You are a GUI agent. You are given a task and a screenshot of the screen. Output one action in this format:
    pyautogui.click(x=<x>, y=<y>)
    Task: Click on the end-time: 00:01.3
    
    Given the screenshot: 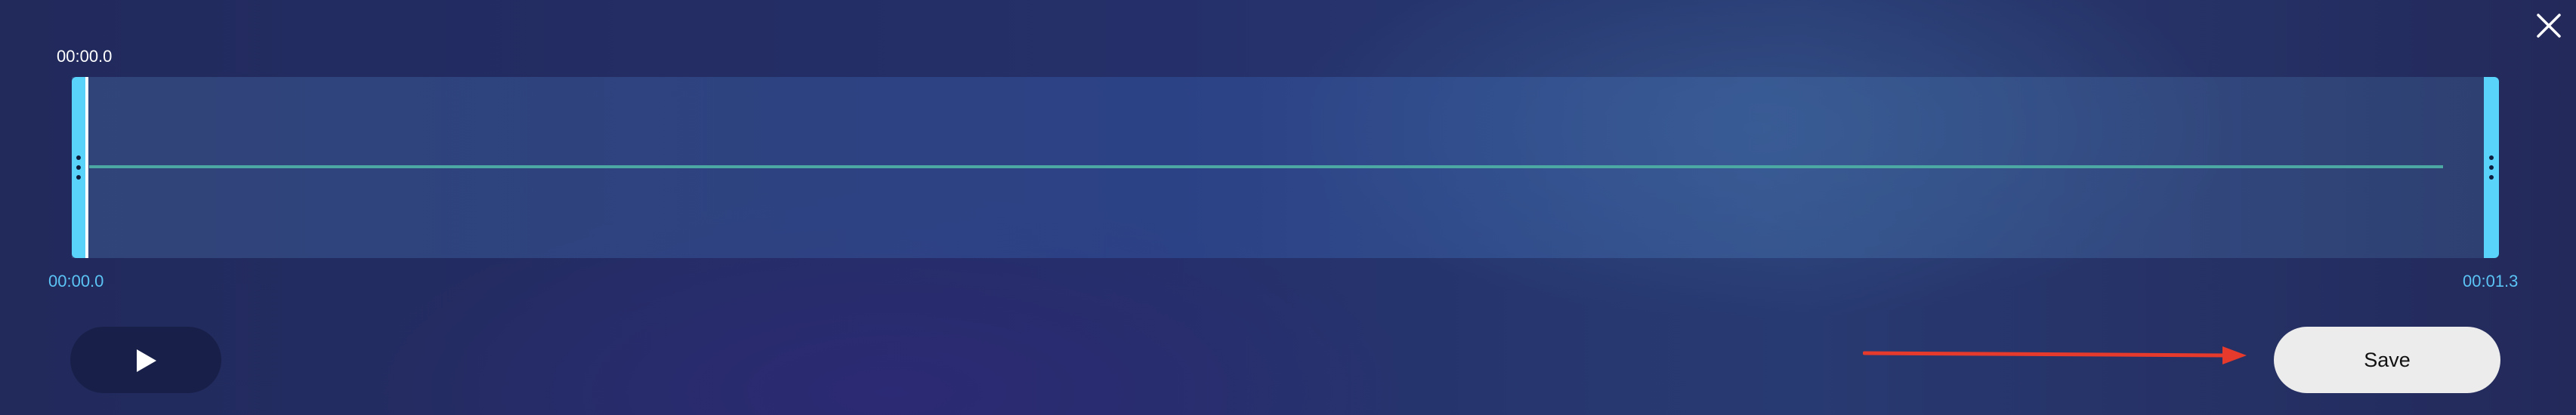 What is the action you would take?
    pyautogui.click(x=2491, y=281)
    